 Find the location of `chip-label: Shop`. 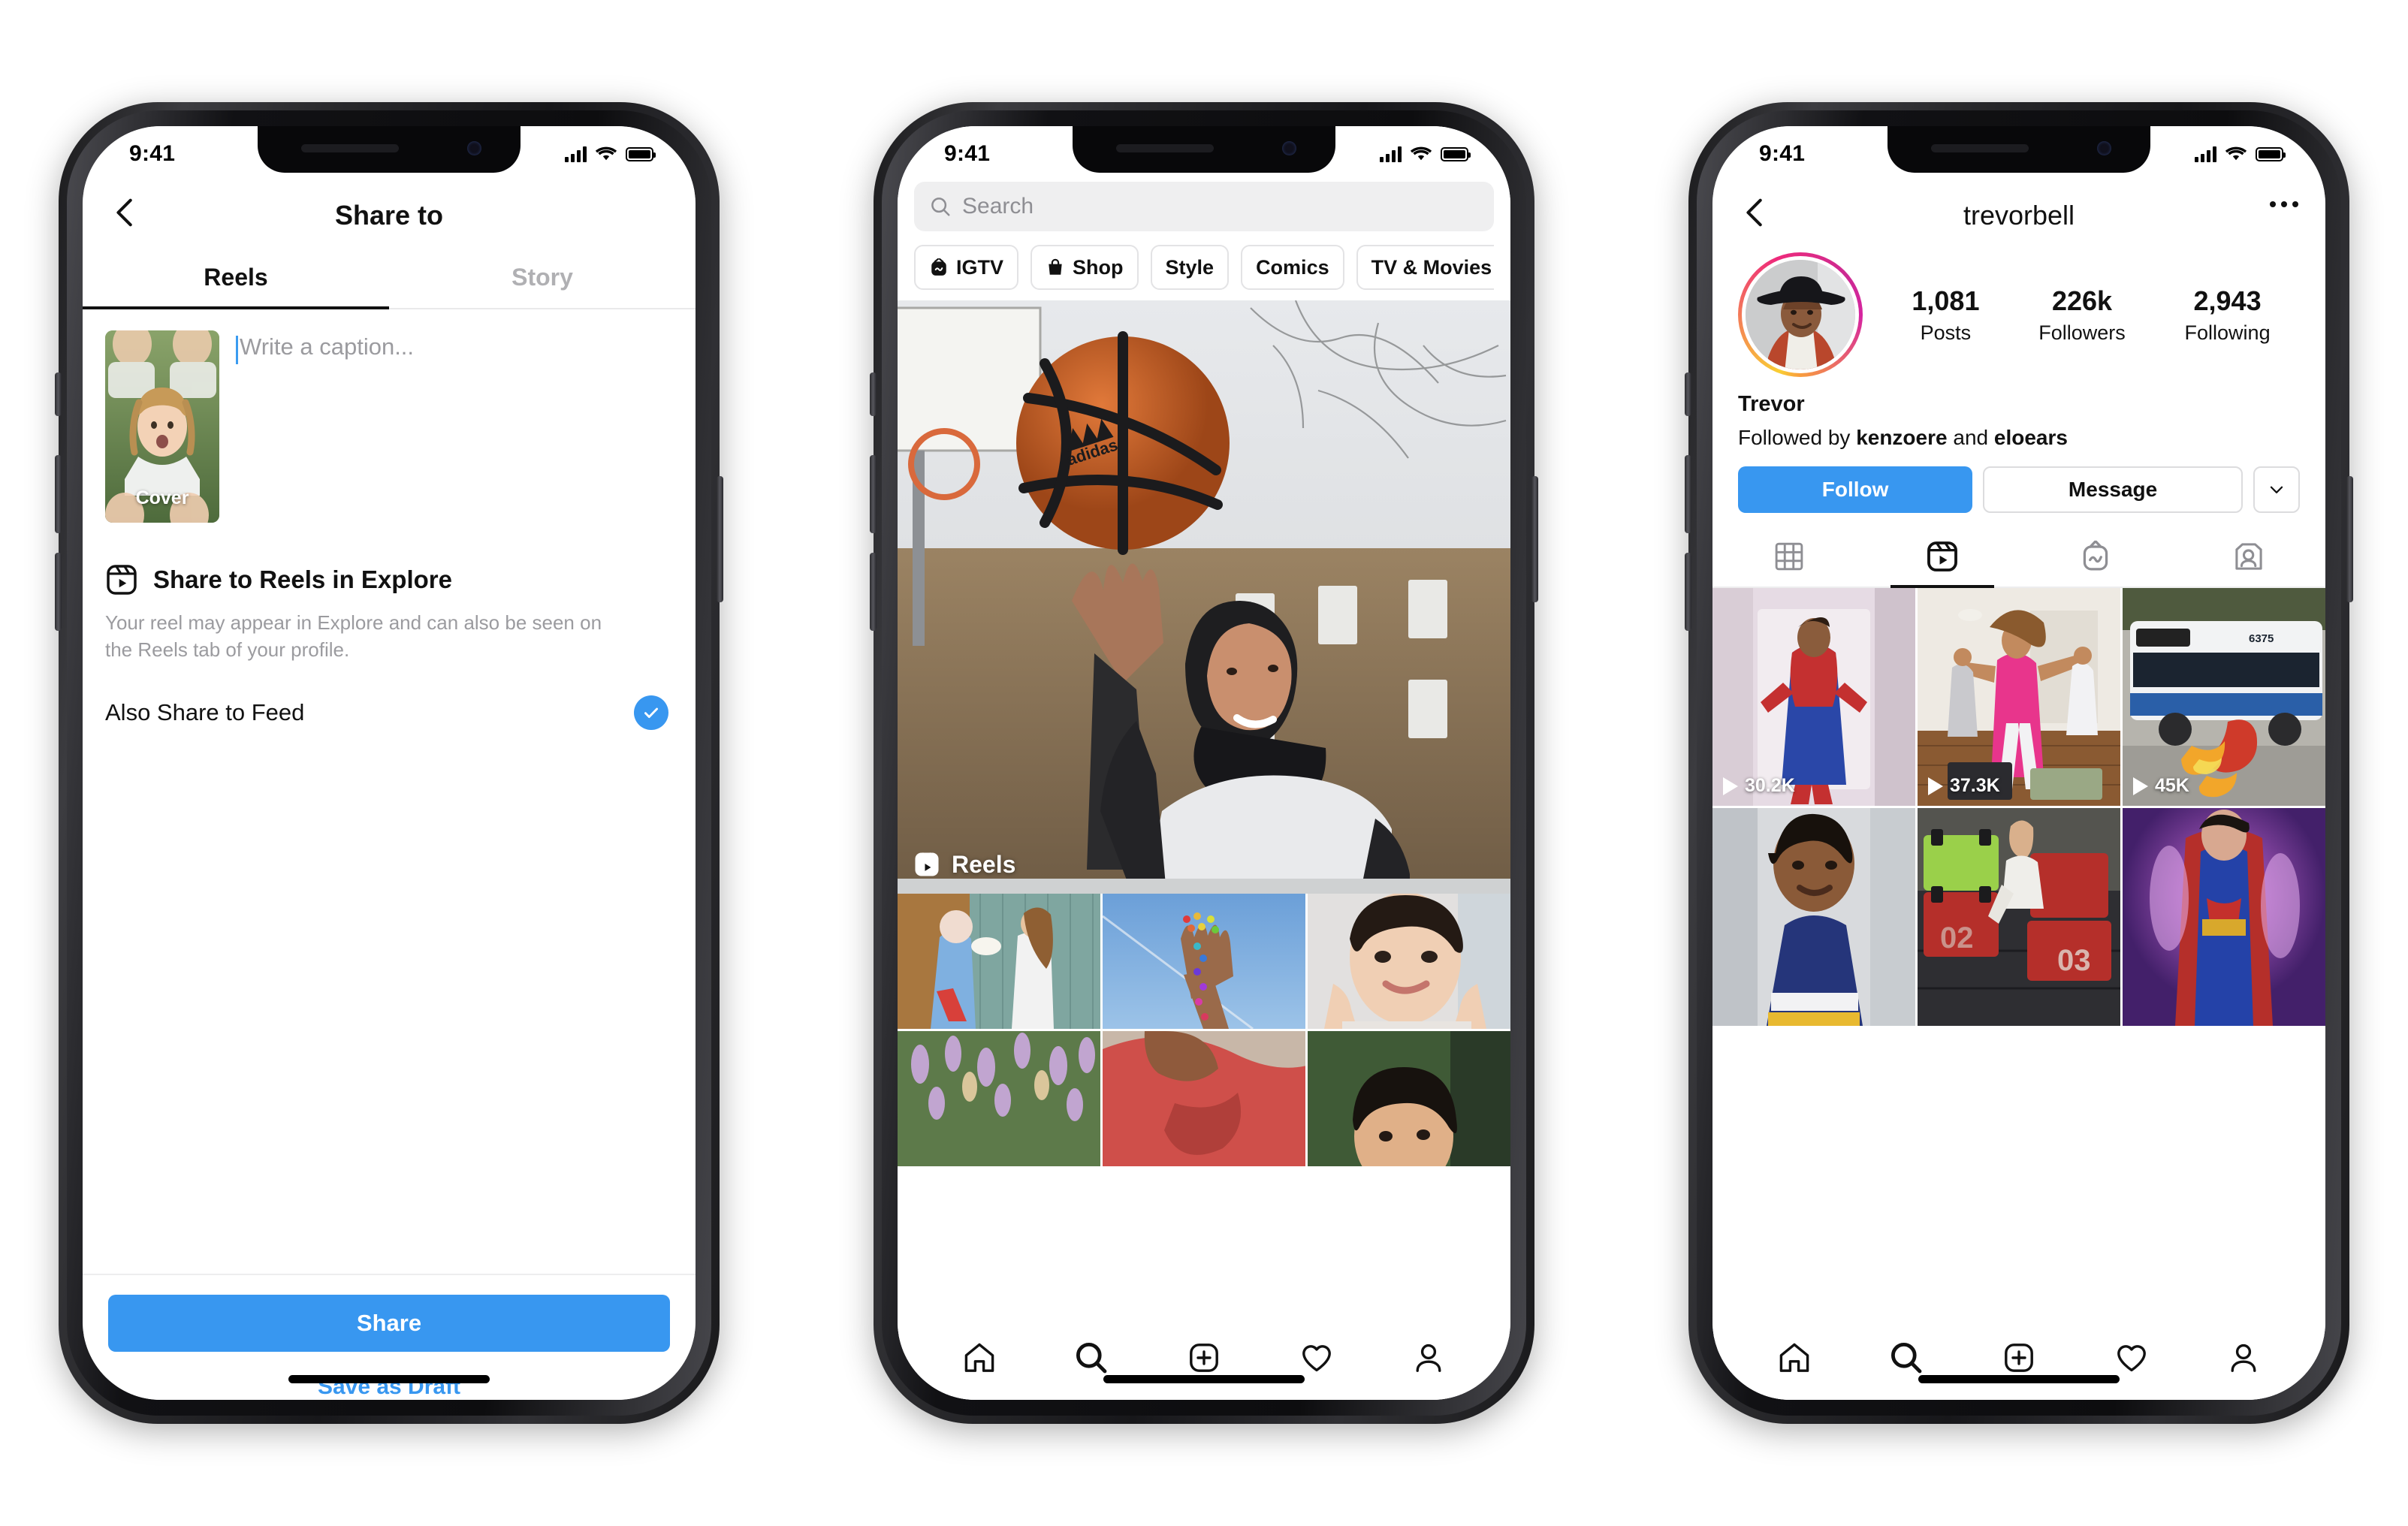

chip-label: Shop is located at coordinates (1098, 267).